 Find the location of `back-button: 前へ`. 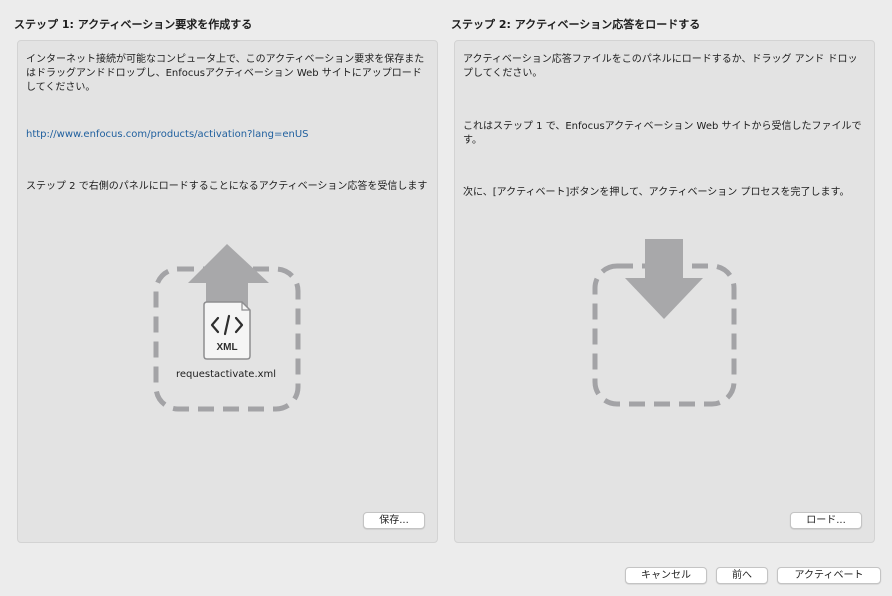

back-button: 前へ is located at coordinates (742, 575).